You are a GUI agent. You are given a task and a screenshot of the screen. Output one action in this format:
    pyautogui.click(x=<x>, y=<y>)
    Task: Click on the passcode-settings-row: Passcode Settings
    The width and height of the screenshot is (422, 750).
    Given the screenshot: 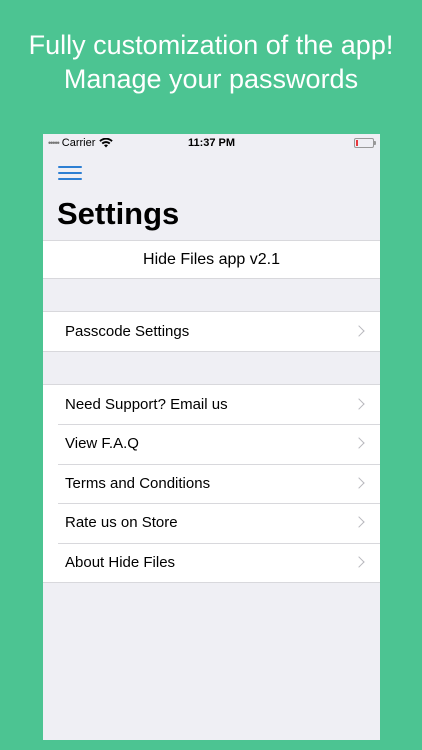 What is the action you would take?
    pyautogui.click(x=211, y=331)
    